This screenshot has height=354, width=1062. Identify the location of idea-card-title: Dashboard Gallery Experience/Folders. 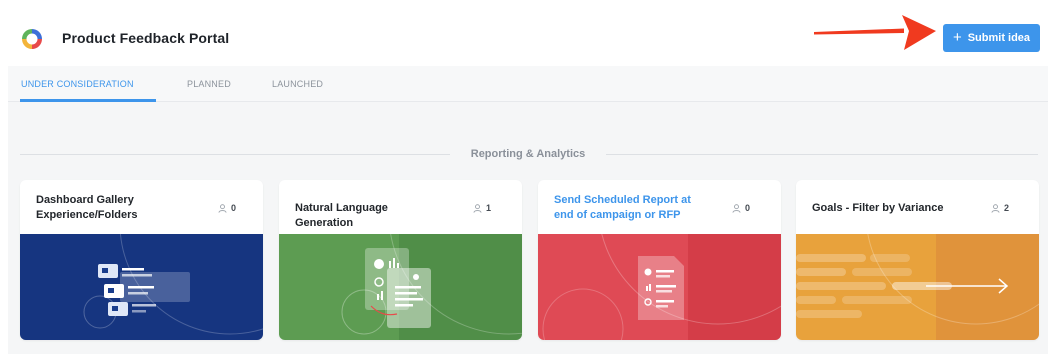
(111, 208).